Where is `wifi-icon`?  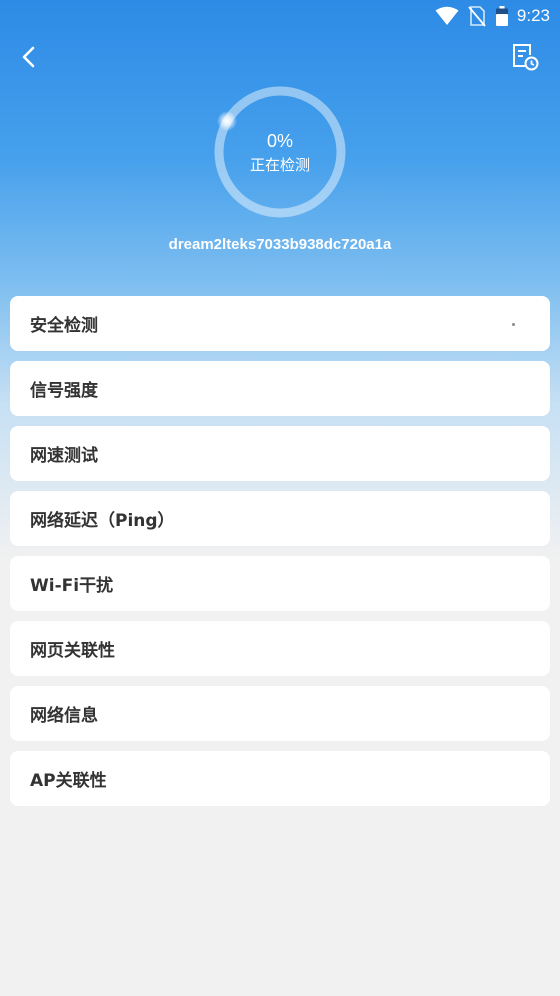
wifi-icon is located at coordinates (447, 16).